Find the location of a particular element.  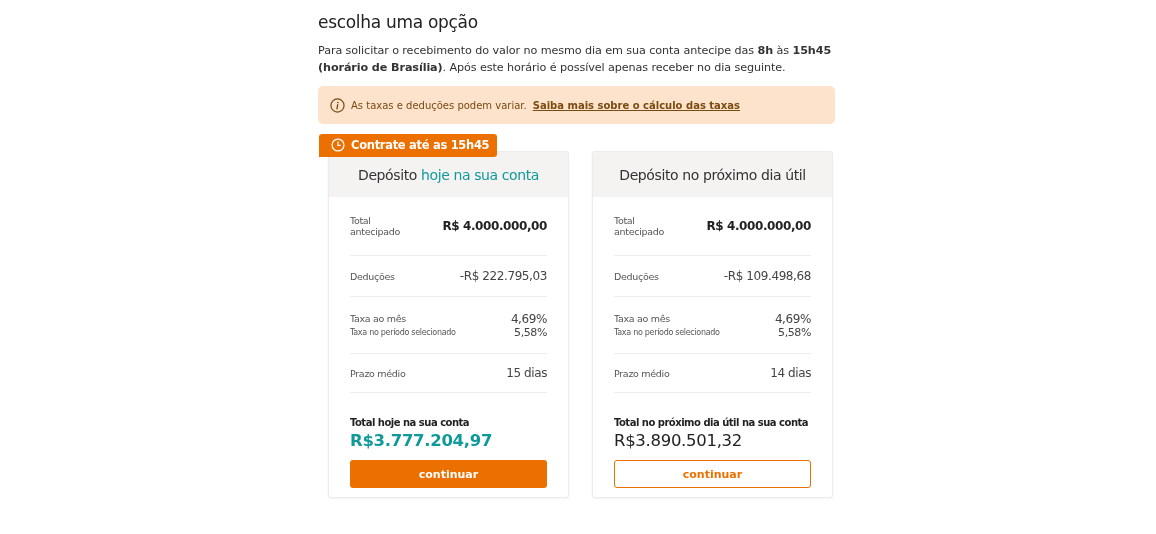

badge-text: Contrate até as 15h45 is located at coordinates (420, 145).